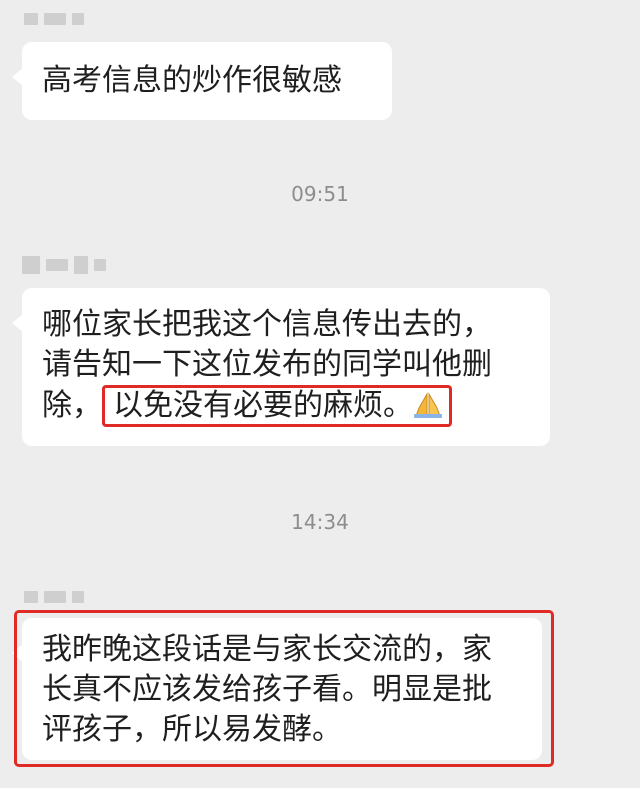 Image resolution: width=640 pixels, height=788 pixels. Describe the element at coordinates (320, 194) in the screenshot. I see `timestamp: 09:51` at that location.